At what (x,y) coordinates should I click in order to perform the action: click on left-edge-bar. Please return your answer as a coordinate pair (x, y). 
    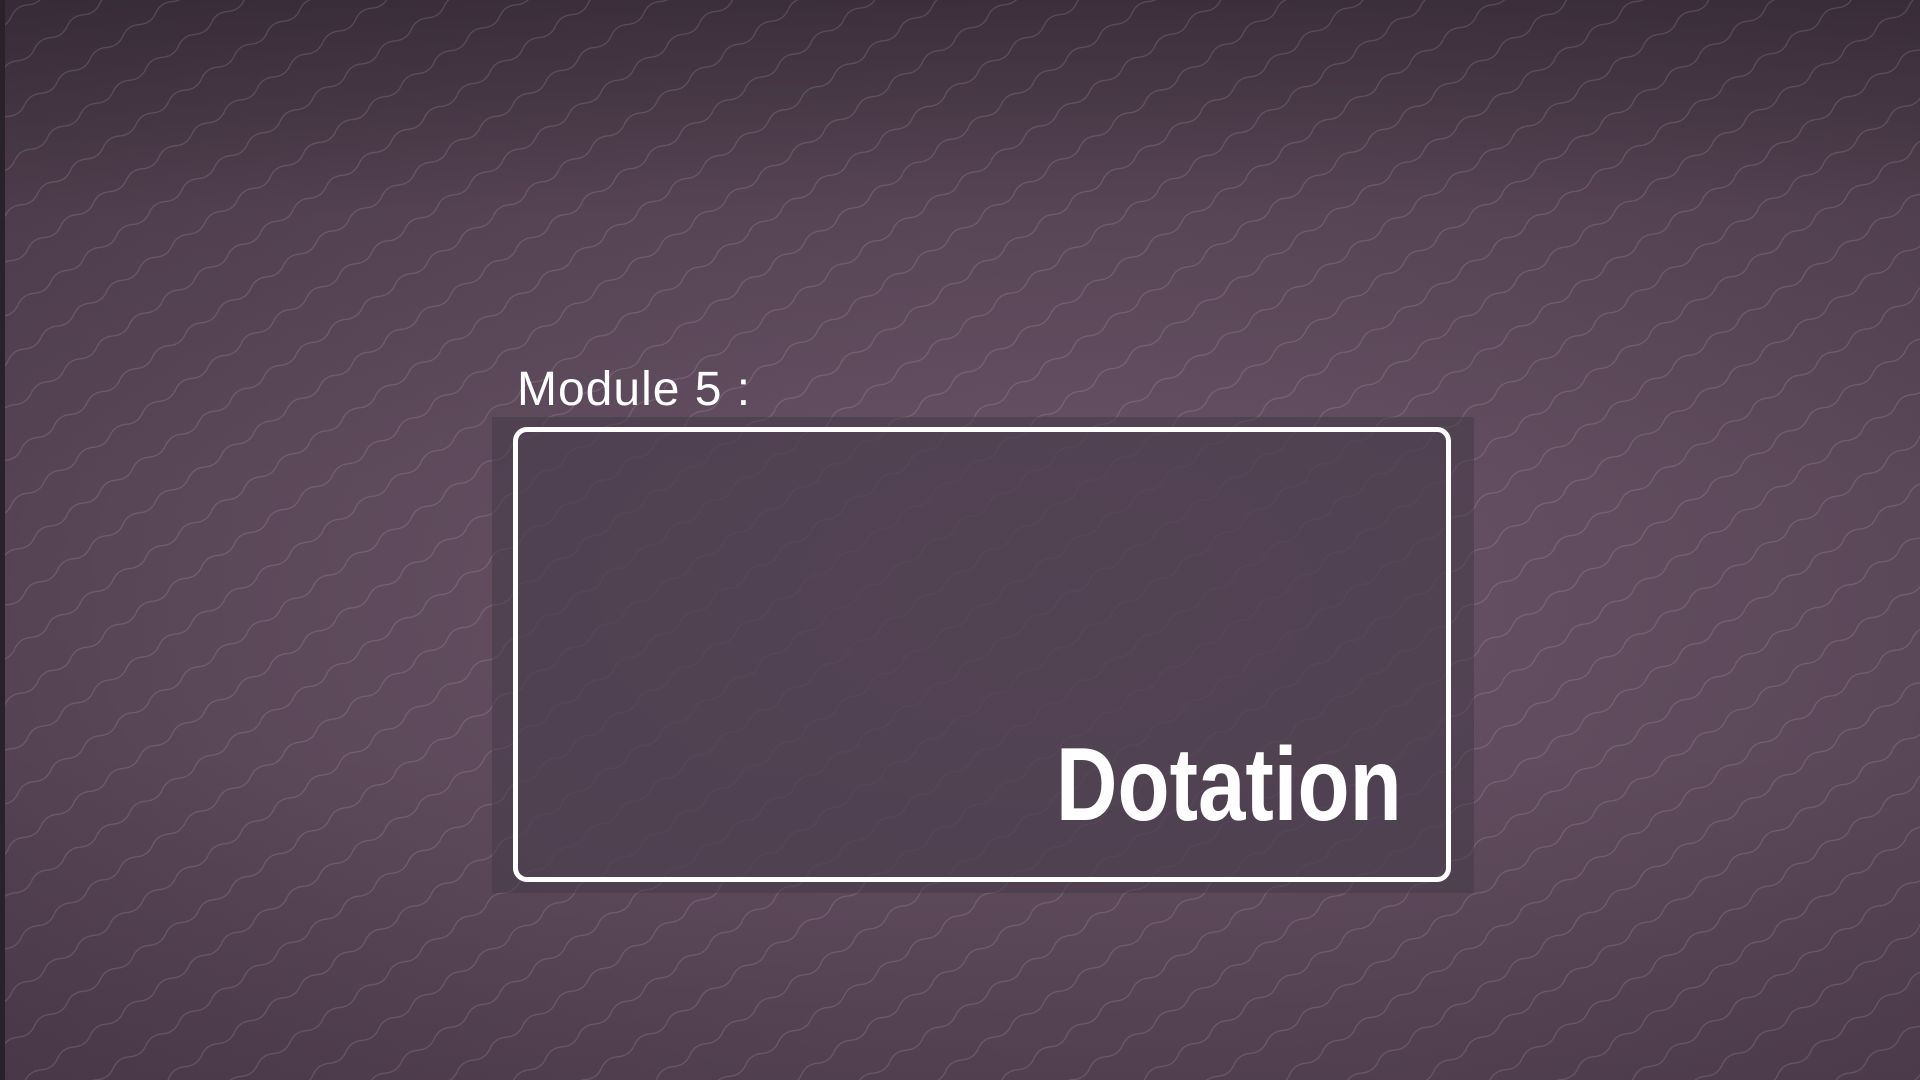
    Looking at the image, I should click on (2, 540).